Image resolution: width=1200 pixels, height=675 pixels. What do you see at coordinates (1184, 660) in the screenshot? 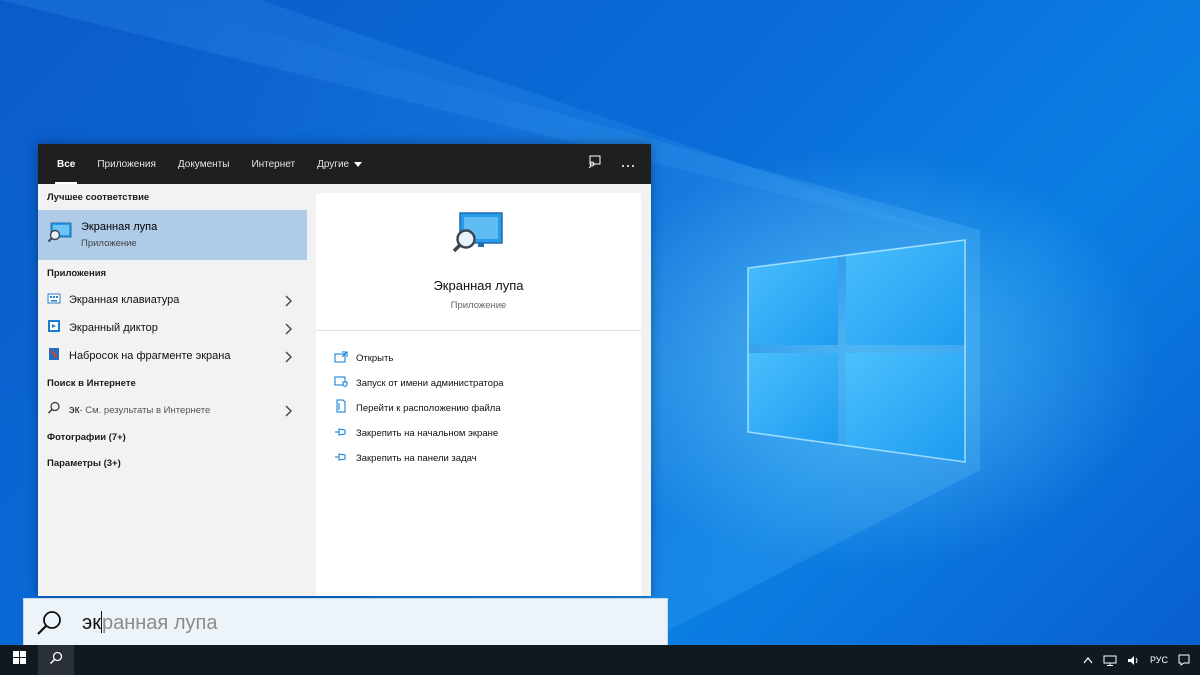
I see `notifications-icon` at bounding box center [1184, 660].